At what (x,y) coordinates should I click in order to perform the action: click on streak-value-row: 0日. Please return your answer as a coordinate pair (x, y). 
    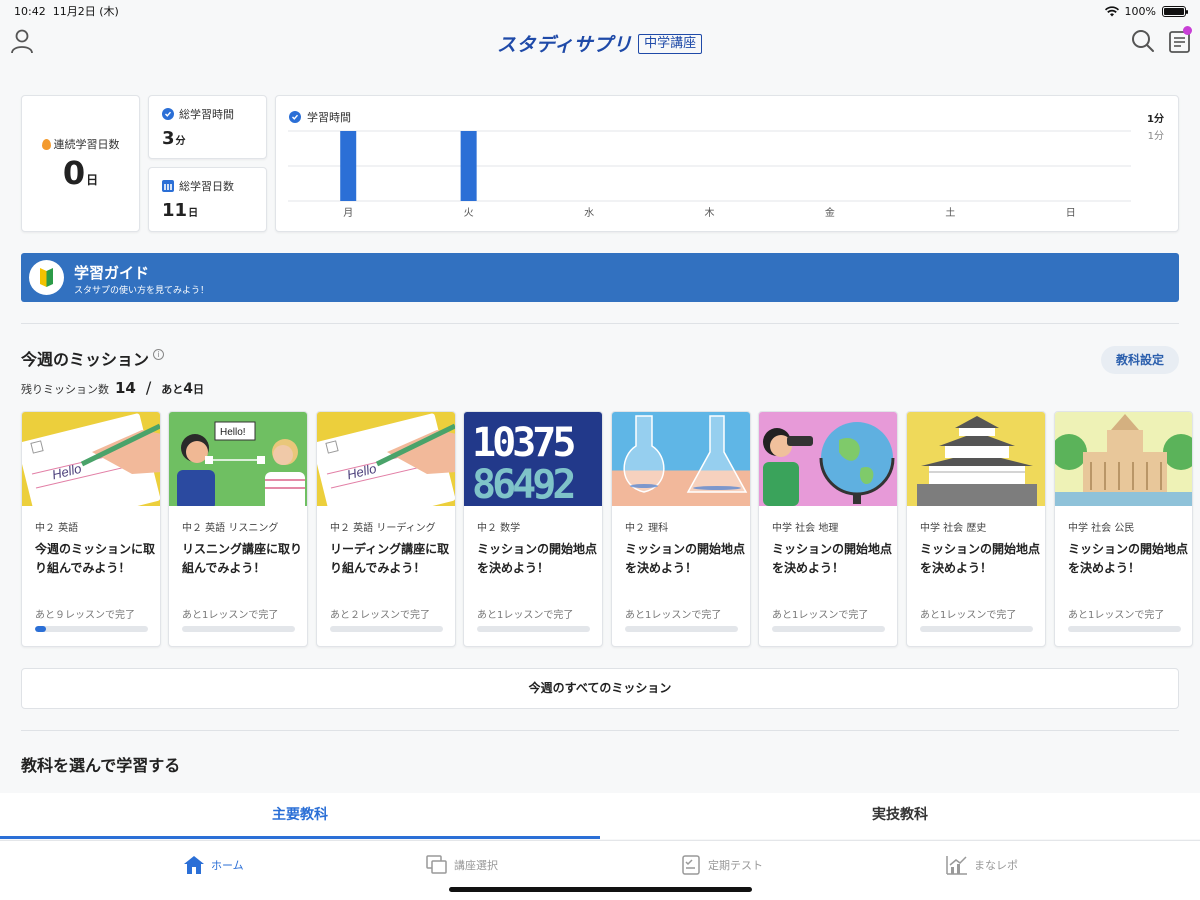
    Looking at the image, I should click on (80, 173).